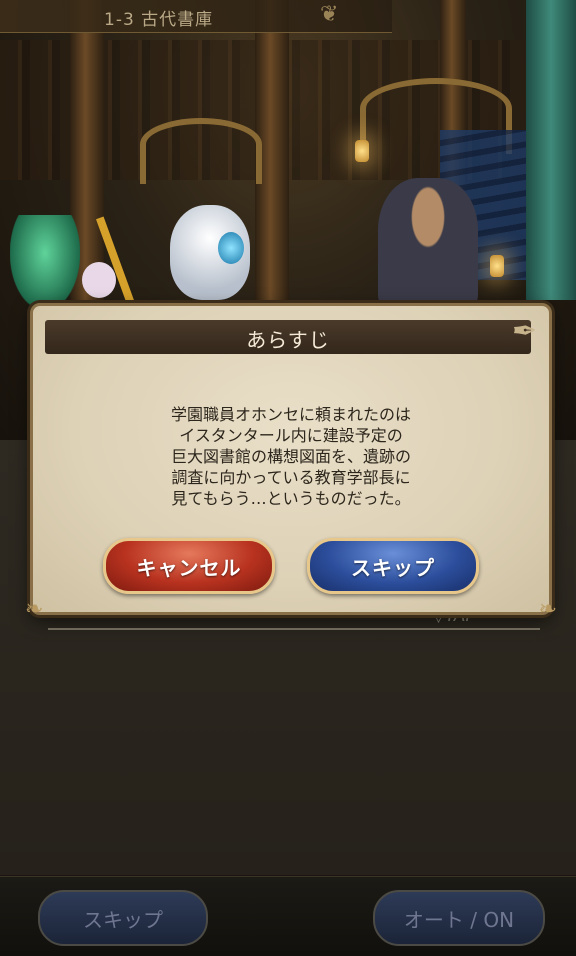  I want to click on dialog-header: あらすじ ✒, so click(291, 334).